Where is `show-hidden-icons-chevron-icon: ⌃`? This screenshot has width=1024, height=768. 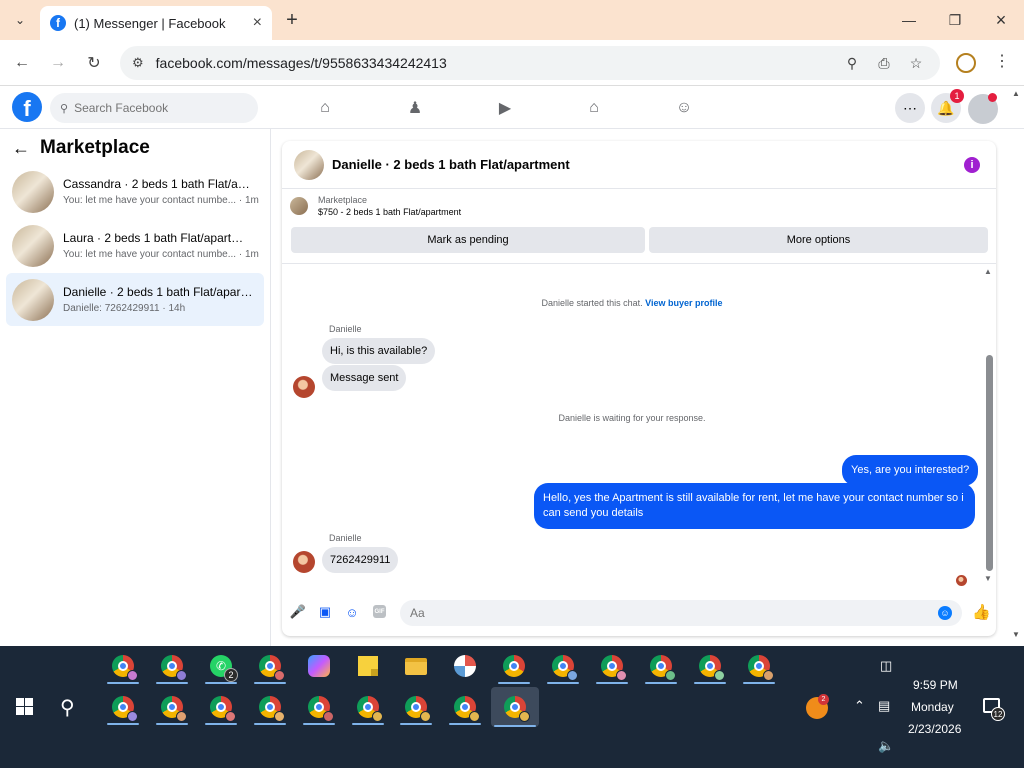 show-hidden-icons-chevron-icon: ⌃ is located at coordinates (859, 706).